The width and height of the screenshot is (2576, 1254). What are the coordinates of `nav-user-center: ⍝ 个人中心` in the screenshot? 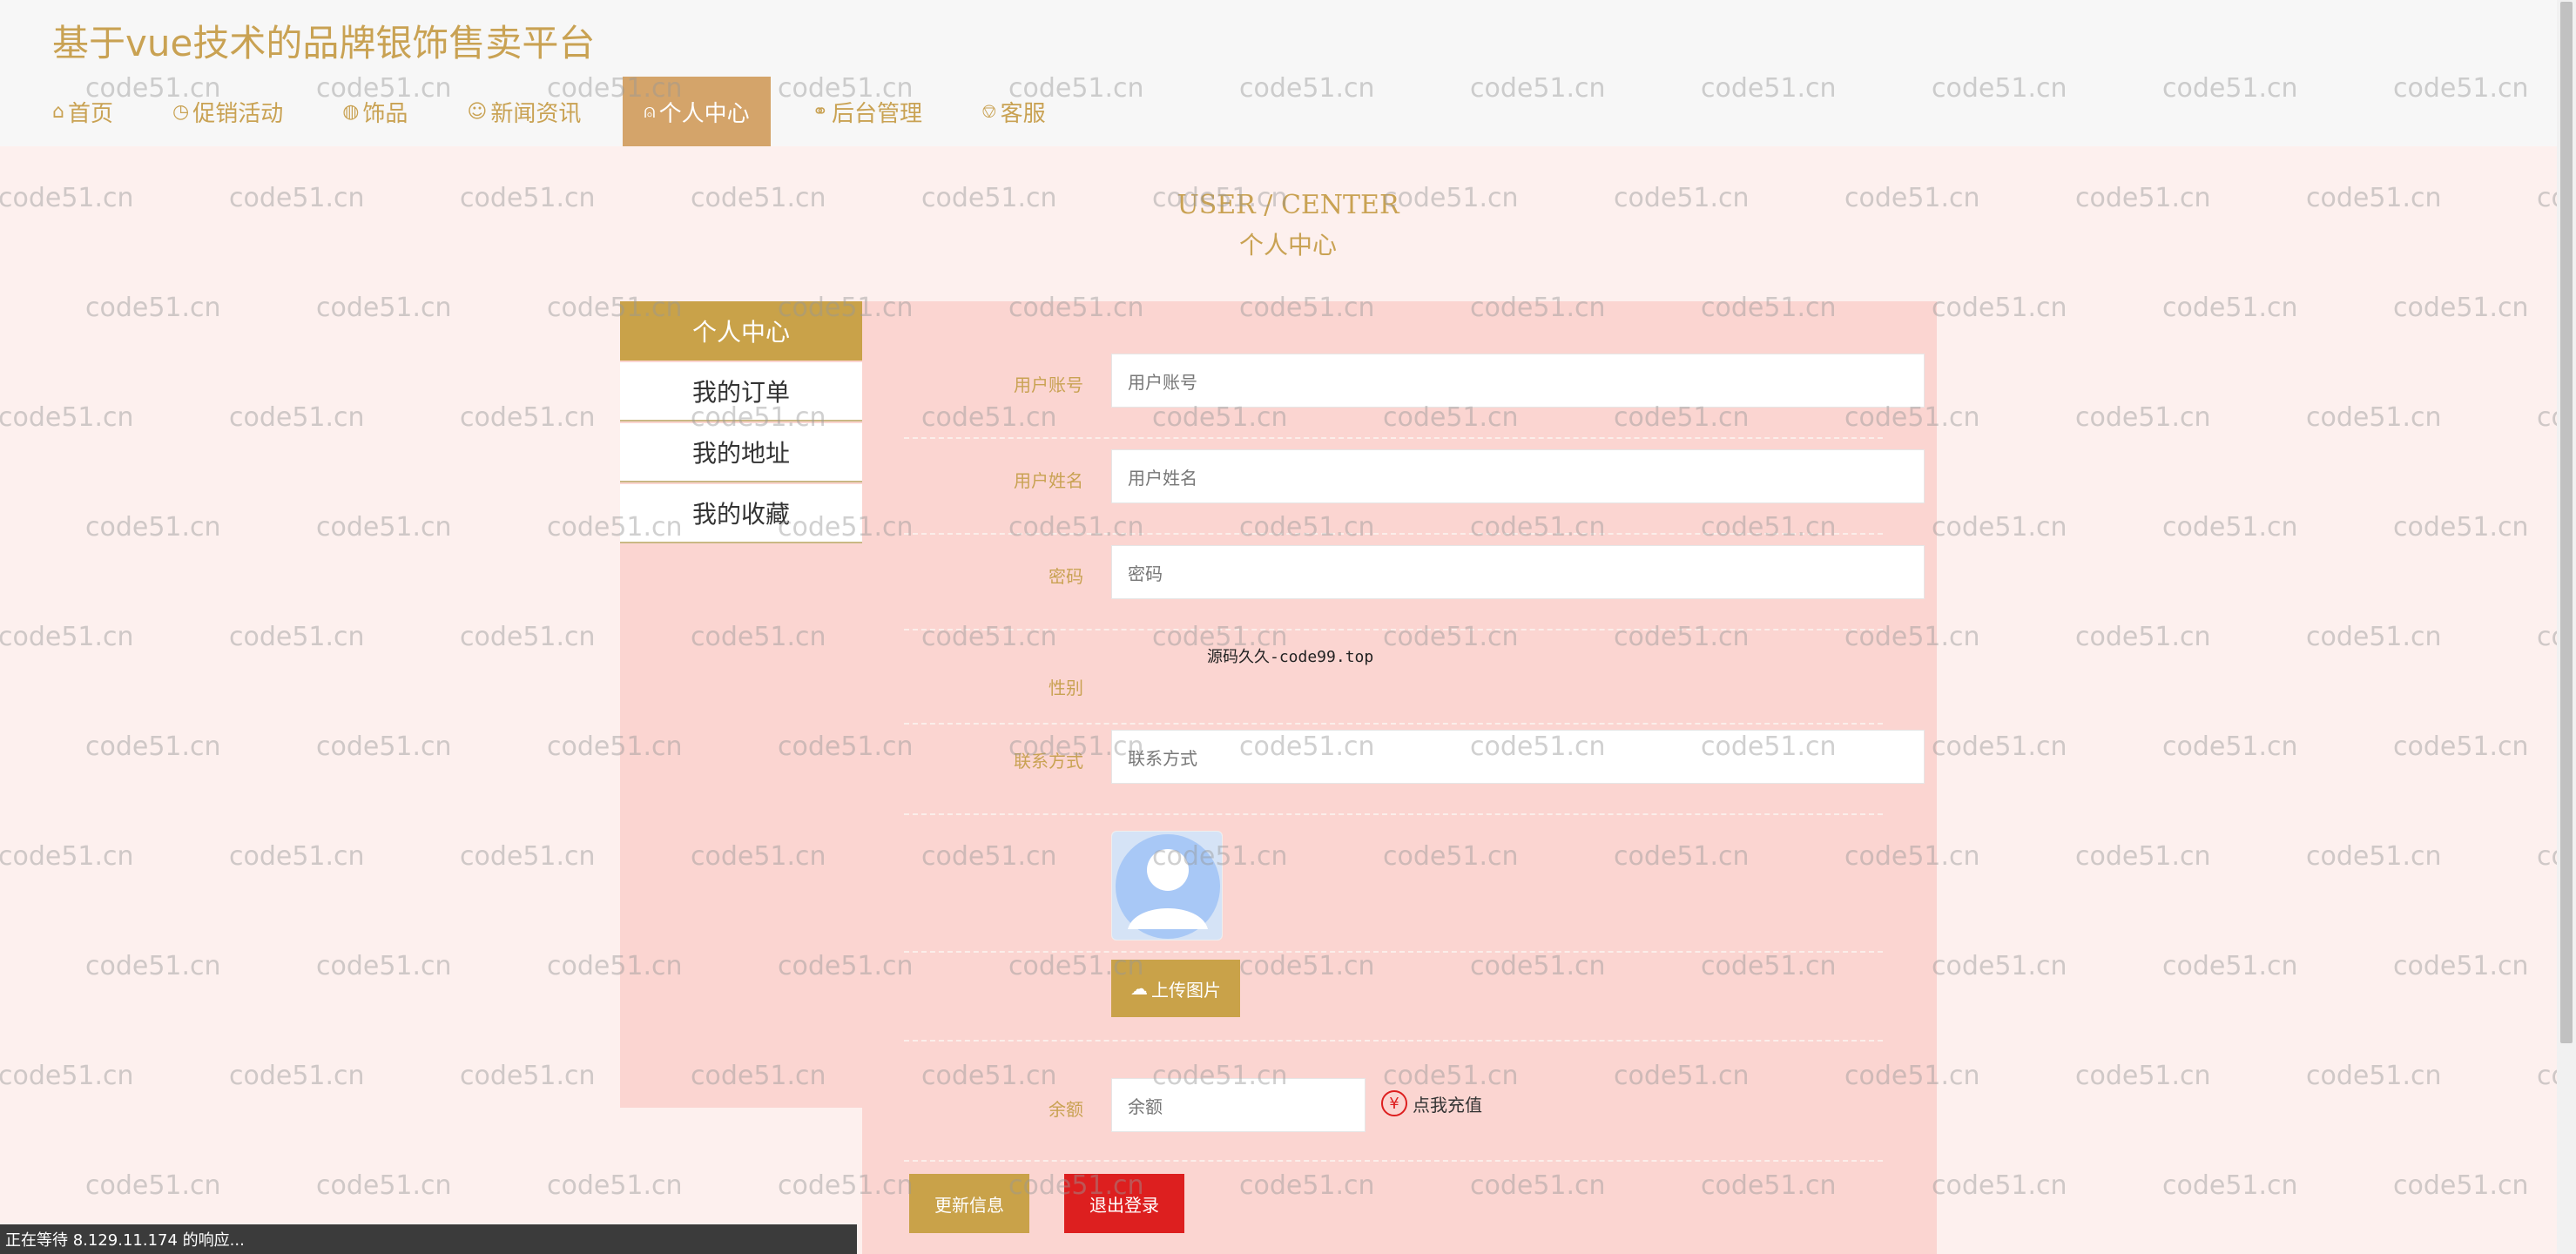 It's located at (697, 111).